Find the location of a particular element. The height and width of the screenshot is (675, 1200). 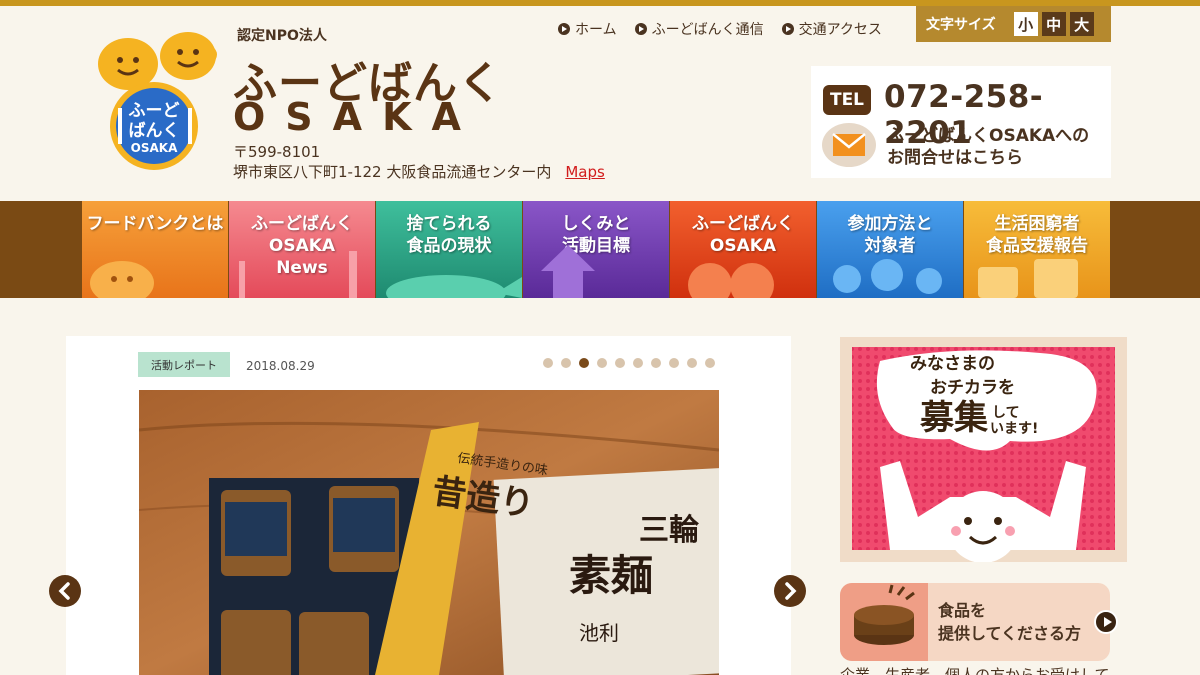

provide-food-label: 食品を 提供してくださる方 is located at coordinates (1010, 622).